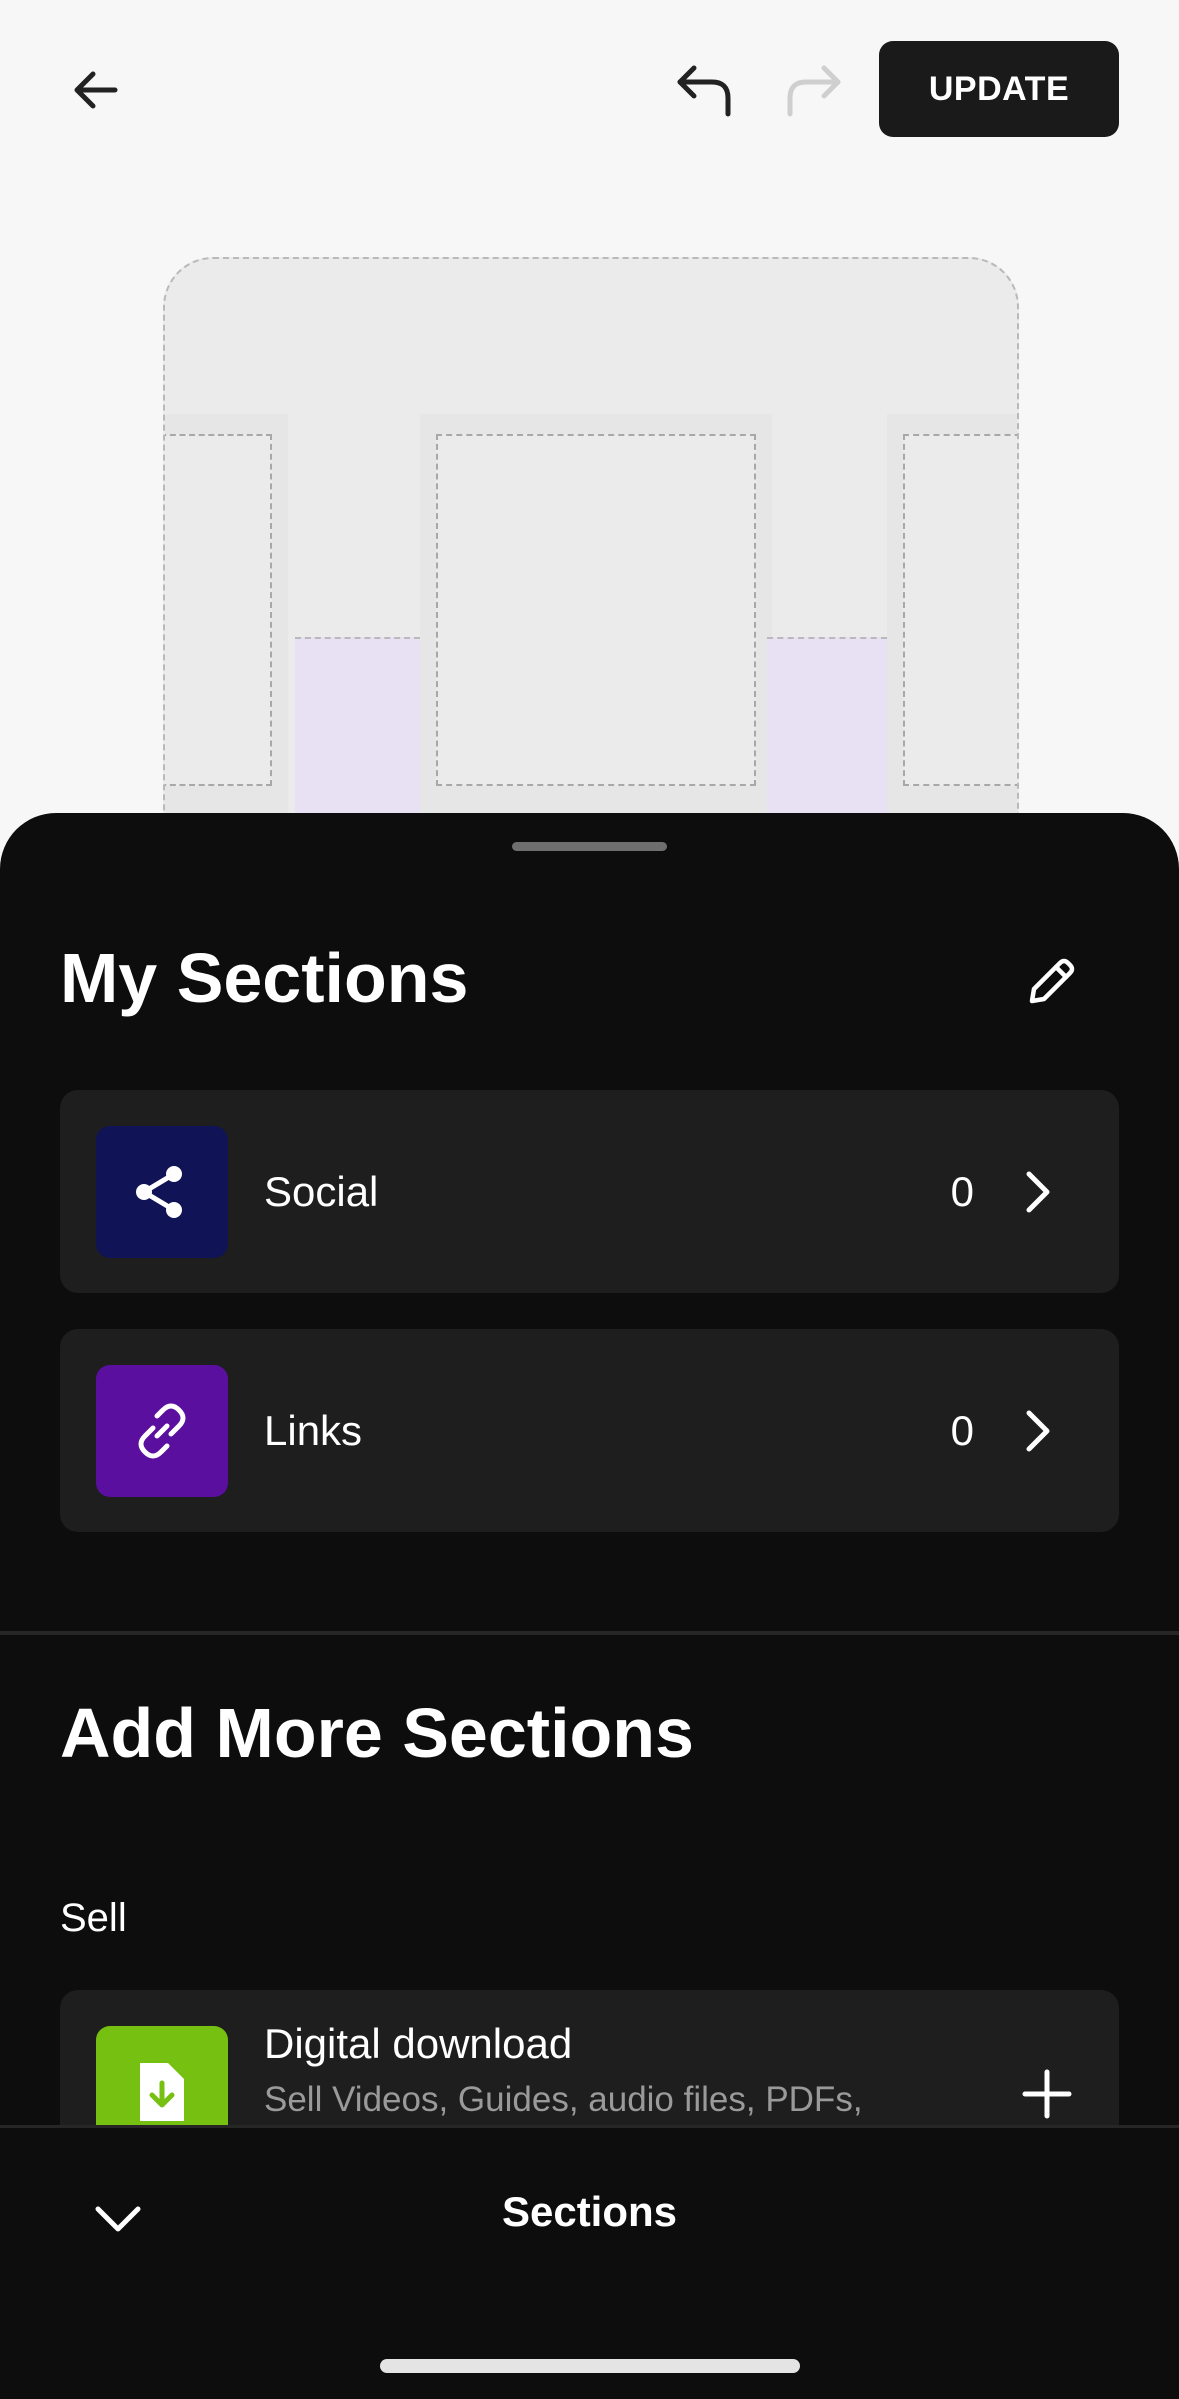 This screenshot has width=1179, height=2399. Describe the element at coordinates (159, 1192) in the screenshot. I see `share-icon` at that location.